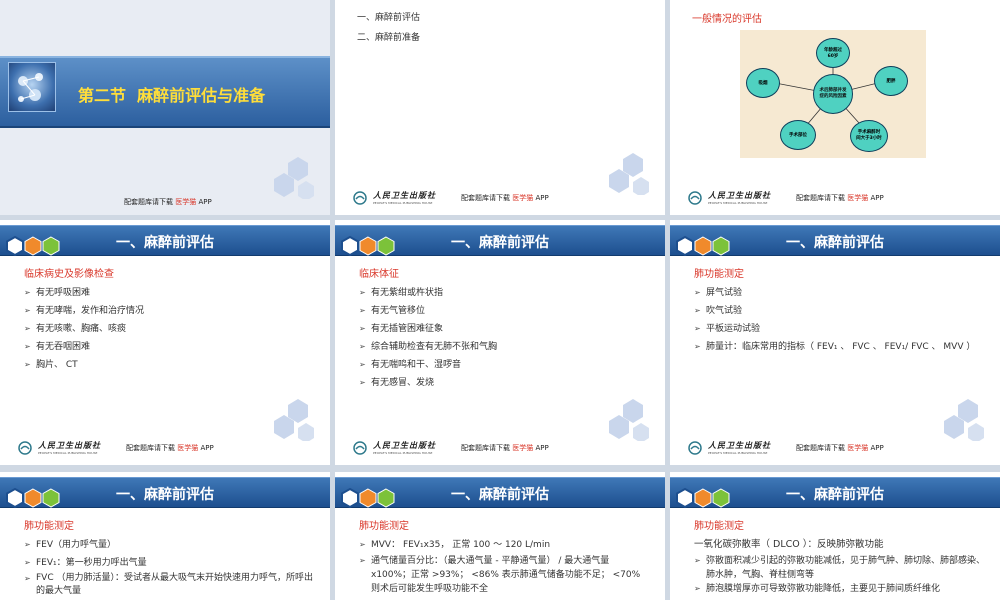 This screenshot has height=600, width=1000. I want to click on bullet-item: 有无插管困难征象, so click(505, 329).